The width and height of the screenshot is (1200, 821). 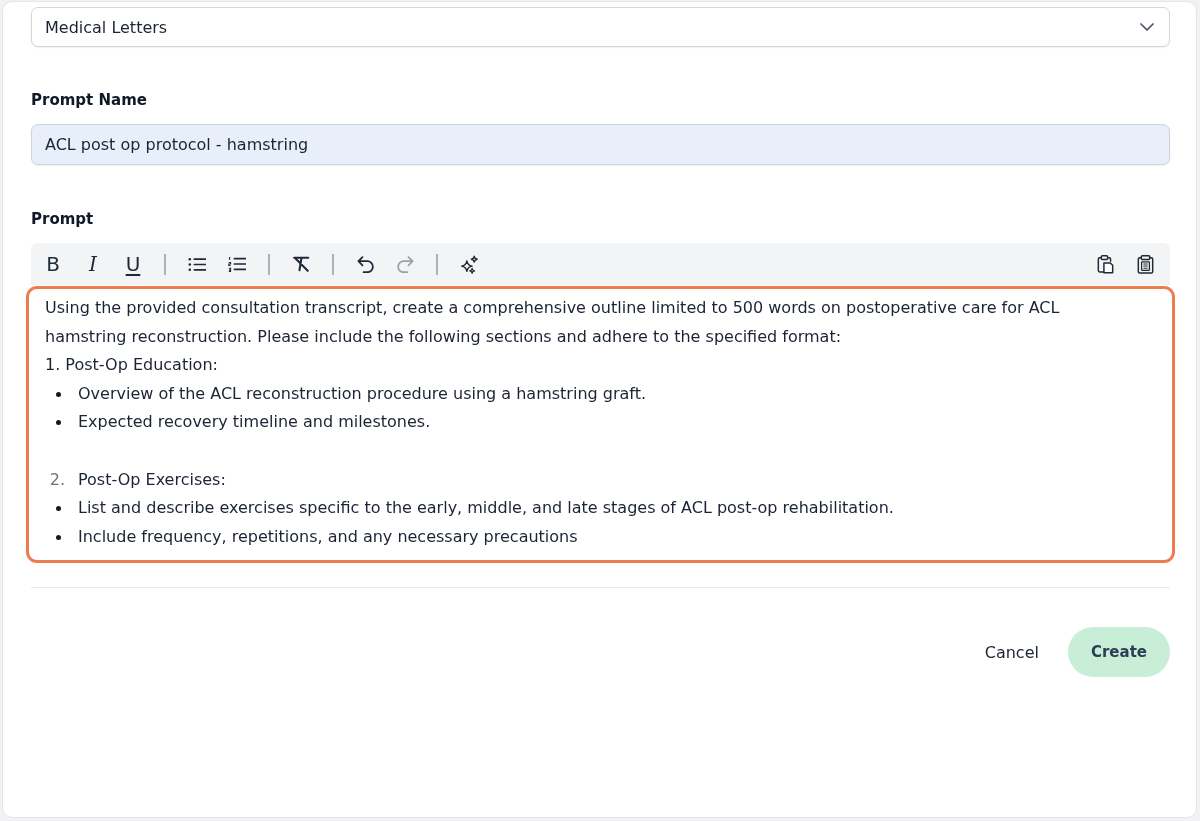 What do you see at coordinates (62, 219) in the screenshot?
I see `field-label: Prompt` at bounding box center [62, 219].